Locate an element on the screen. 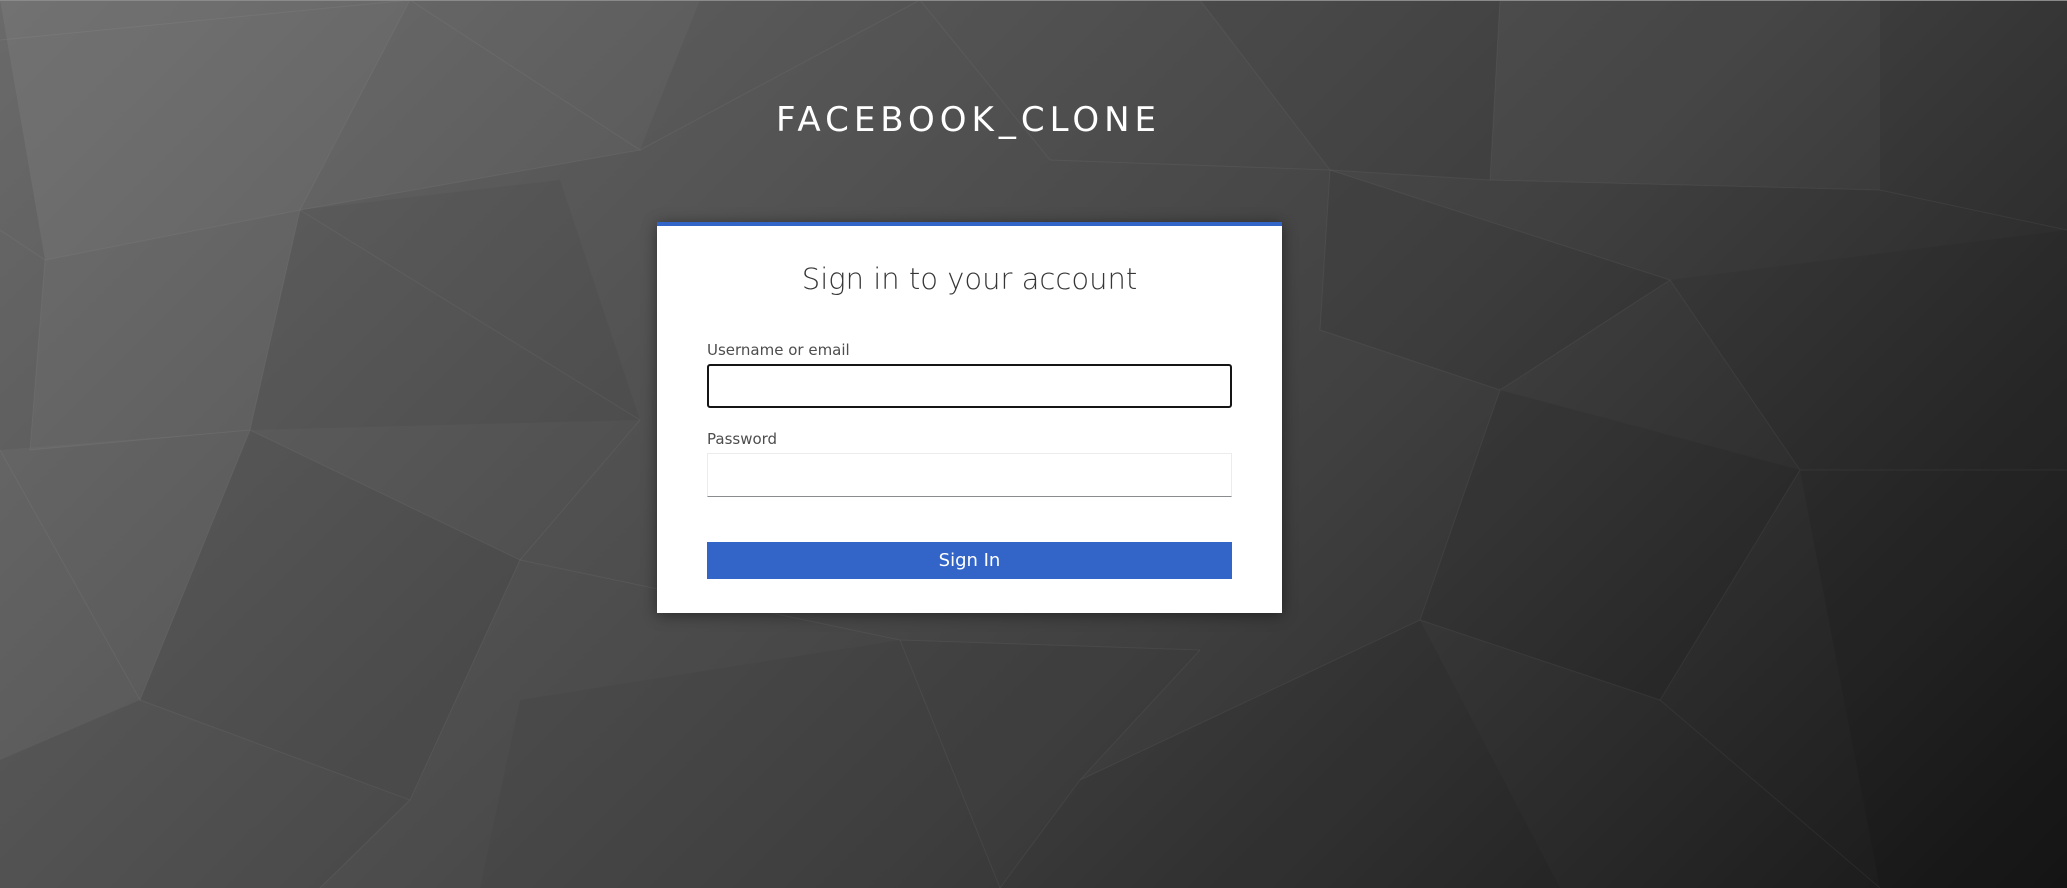  username-label: Username or email is located at coordinates (778, 350).